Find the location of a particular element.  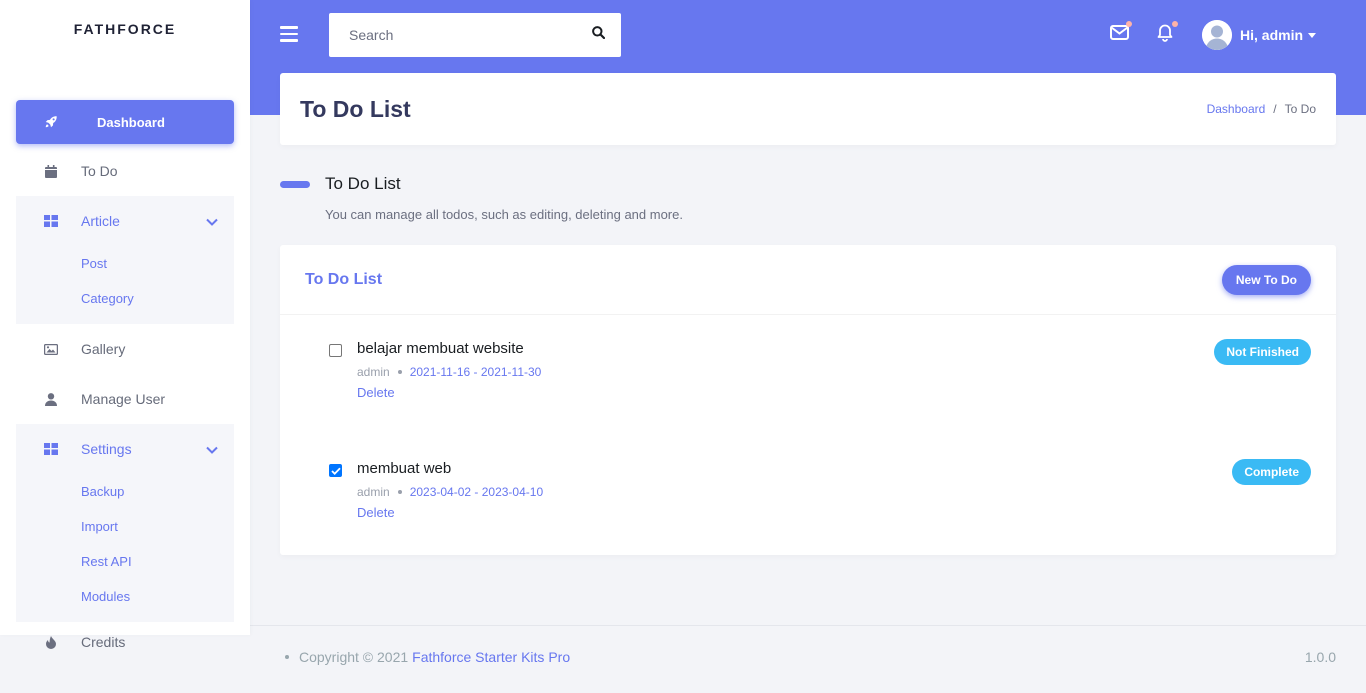

section-title-bar is located at coordinates (295, 184).